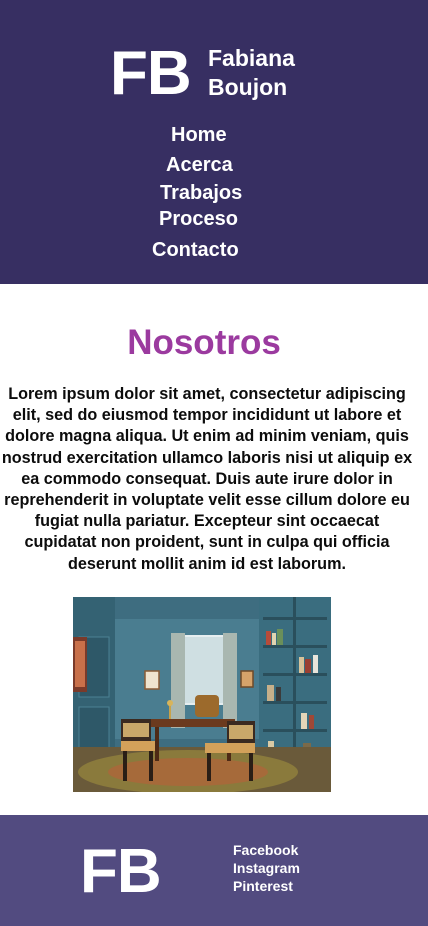 This screenshot has height=926, width=428. Describe the element at coordinates (204, 342) in the screenshot. I see `section-title: Nosotros` at that location.